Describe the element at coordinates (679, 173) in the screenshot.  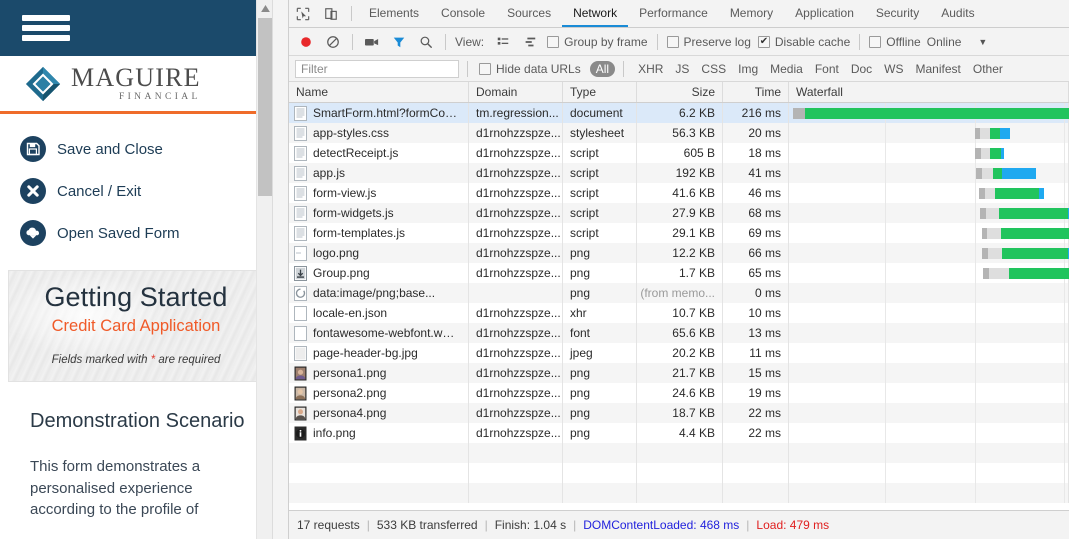
I see `table-row: app.js d1rnohzzspze... script 192 KB 41 ms` at that location.